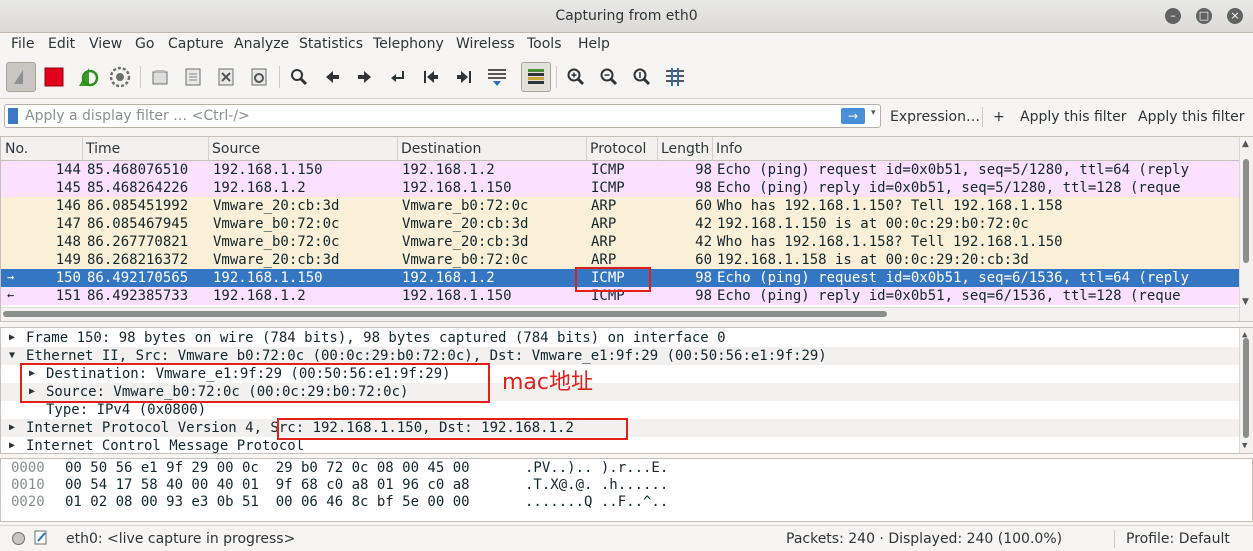 This screenshot has height=551, width=1253. What do you see at coordinates (138, 188) in the screenshot?
I see `packet-cell-time: 85.468264226` at bounding box center [138, 188].